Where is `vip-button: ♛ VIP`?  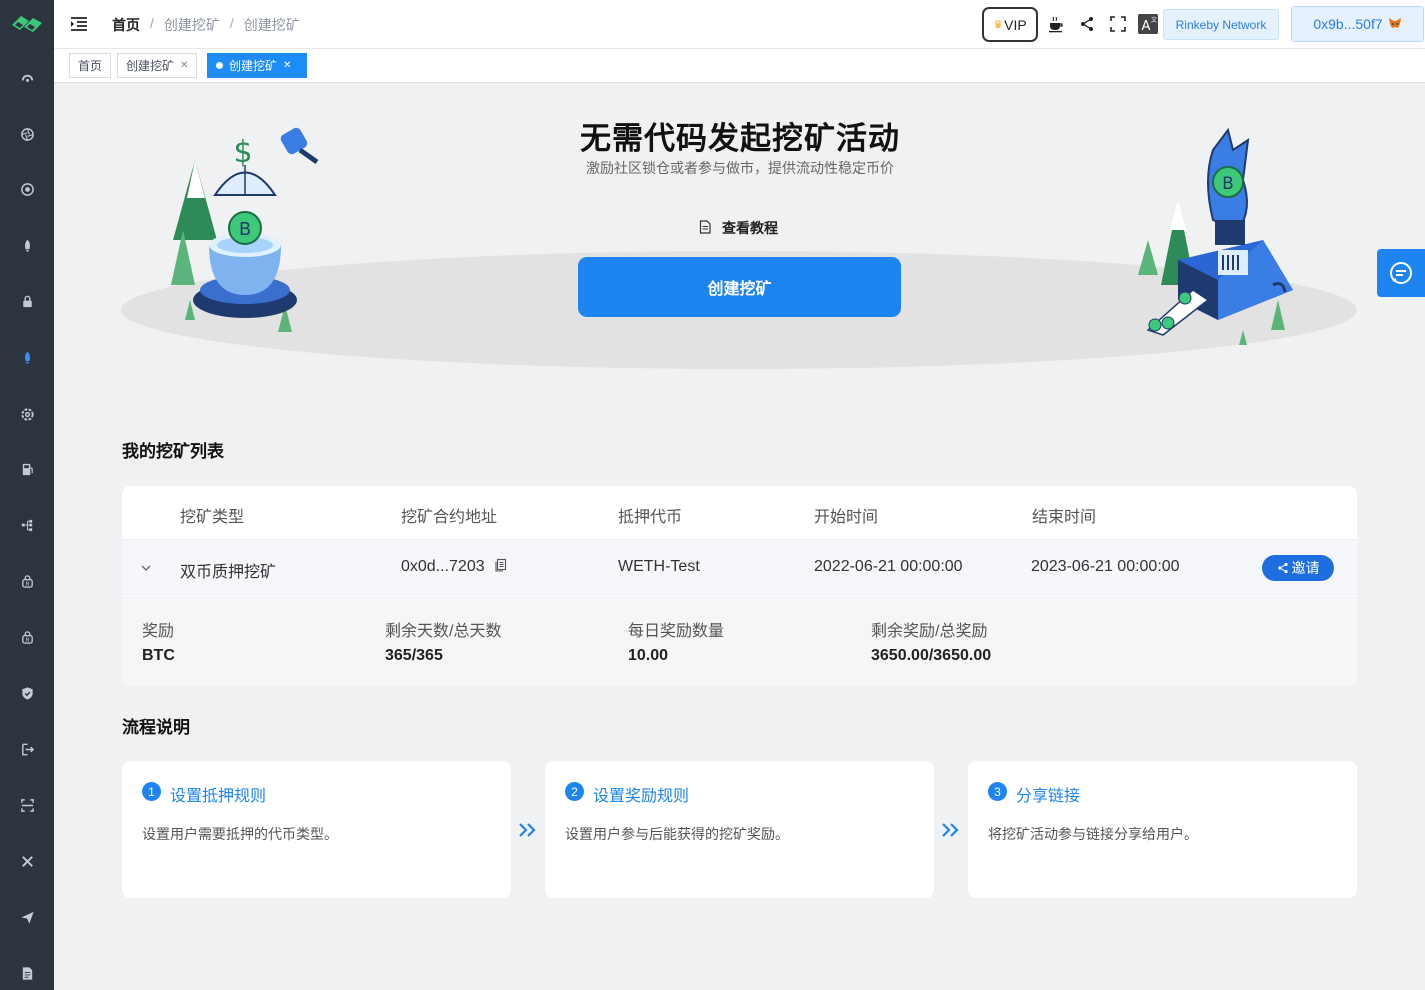
vip-button: ♛ VIP is located at coordinates (1010, 24).